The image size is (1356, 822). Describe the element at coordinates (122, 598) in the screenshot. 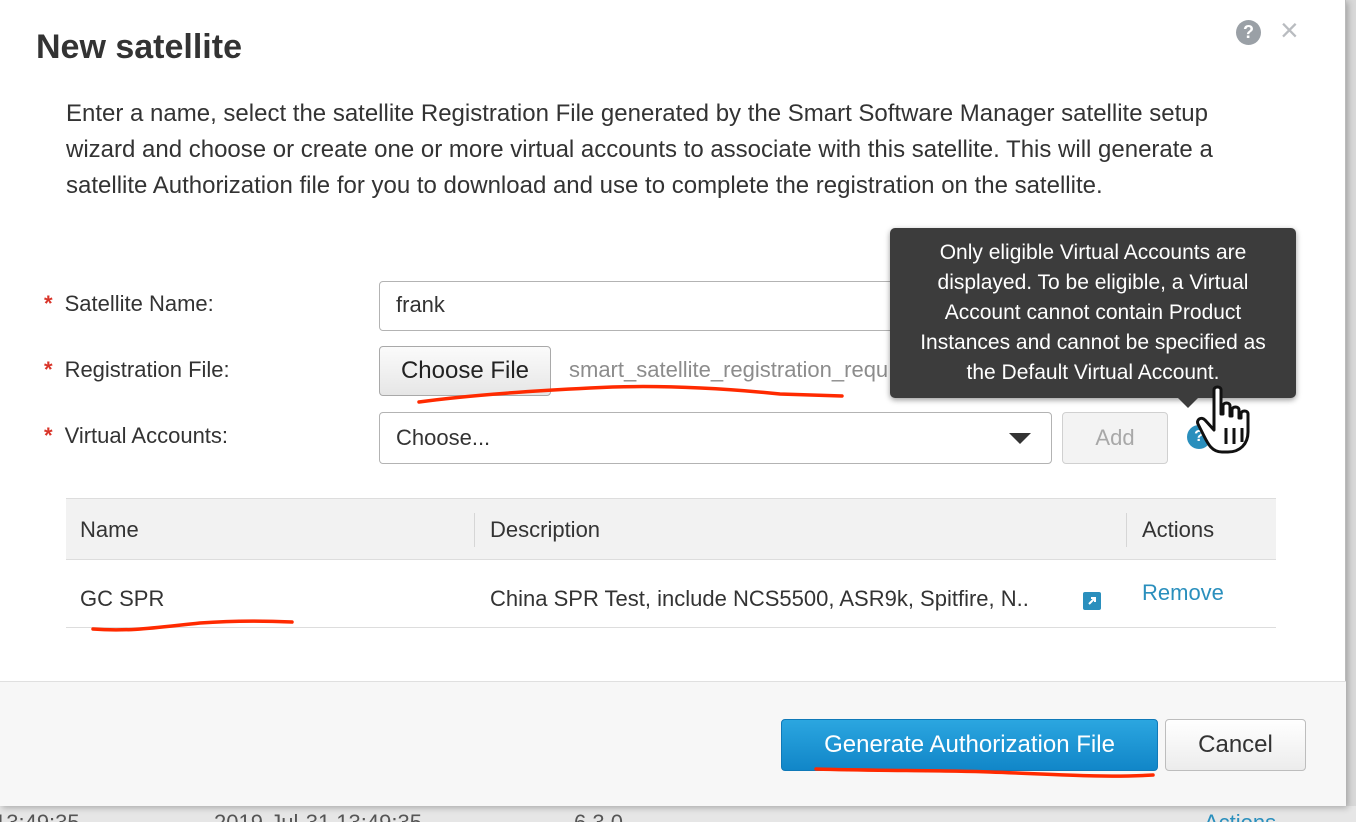

I see `row-name: GC SPR` at that location.